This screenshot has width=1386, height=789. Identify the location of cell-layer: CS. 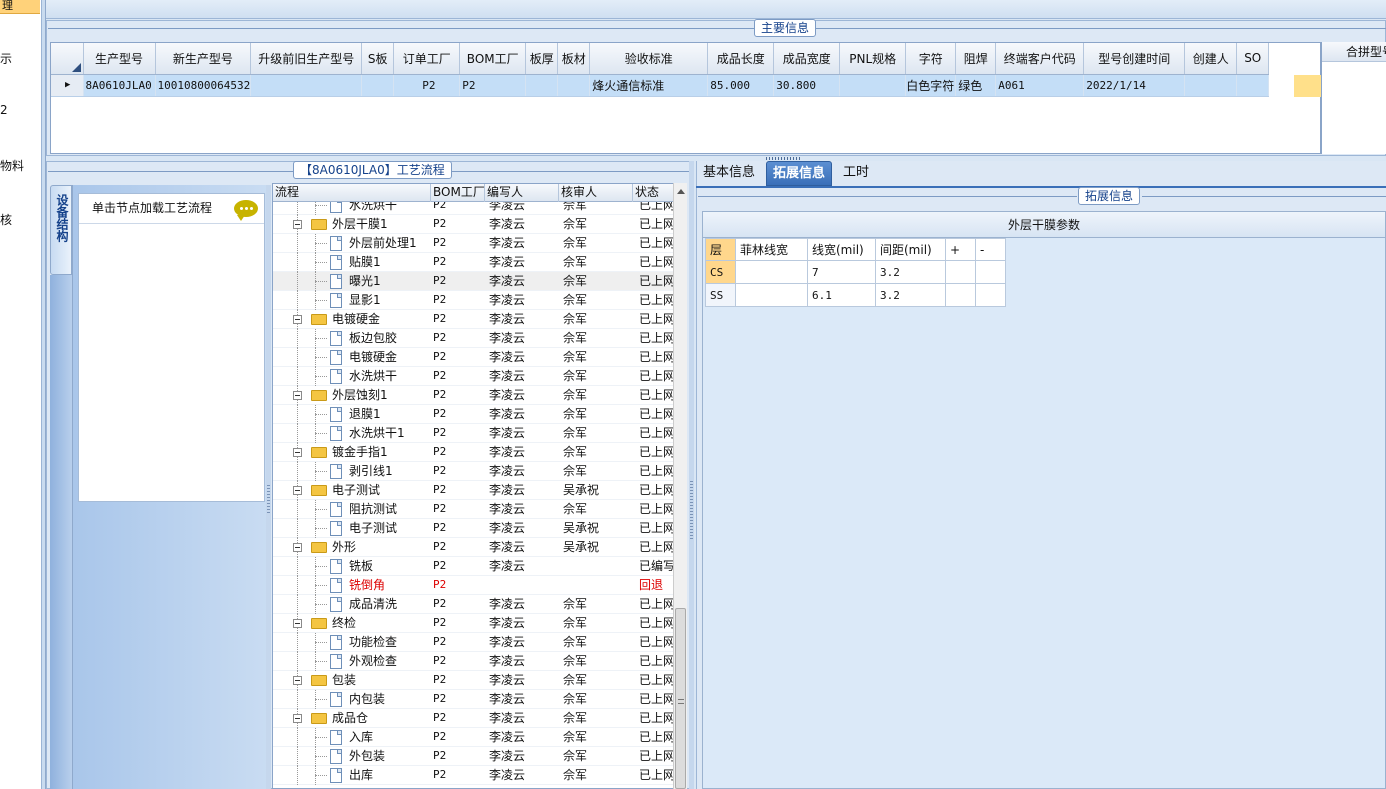
(720, 272).